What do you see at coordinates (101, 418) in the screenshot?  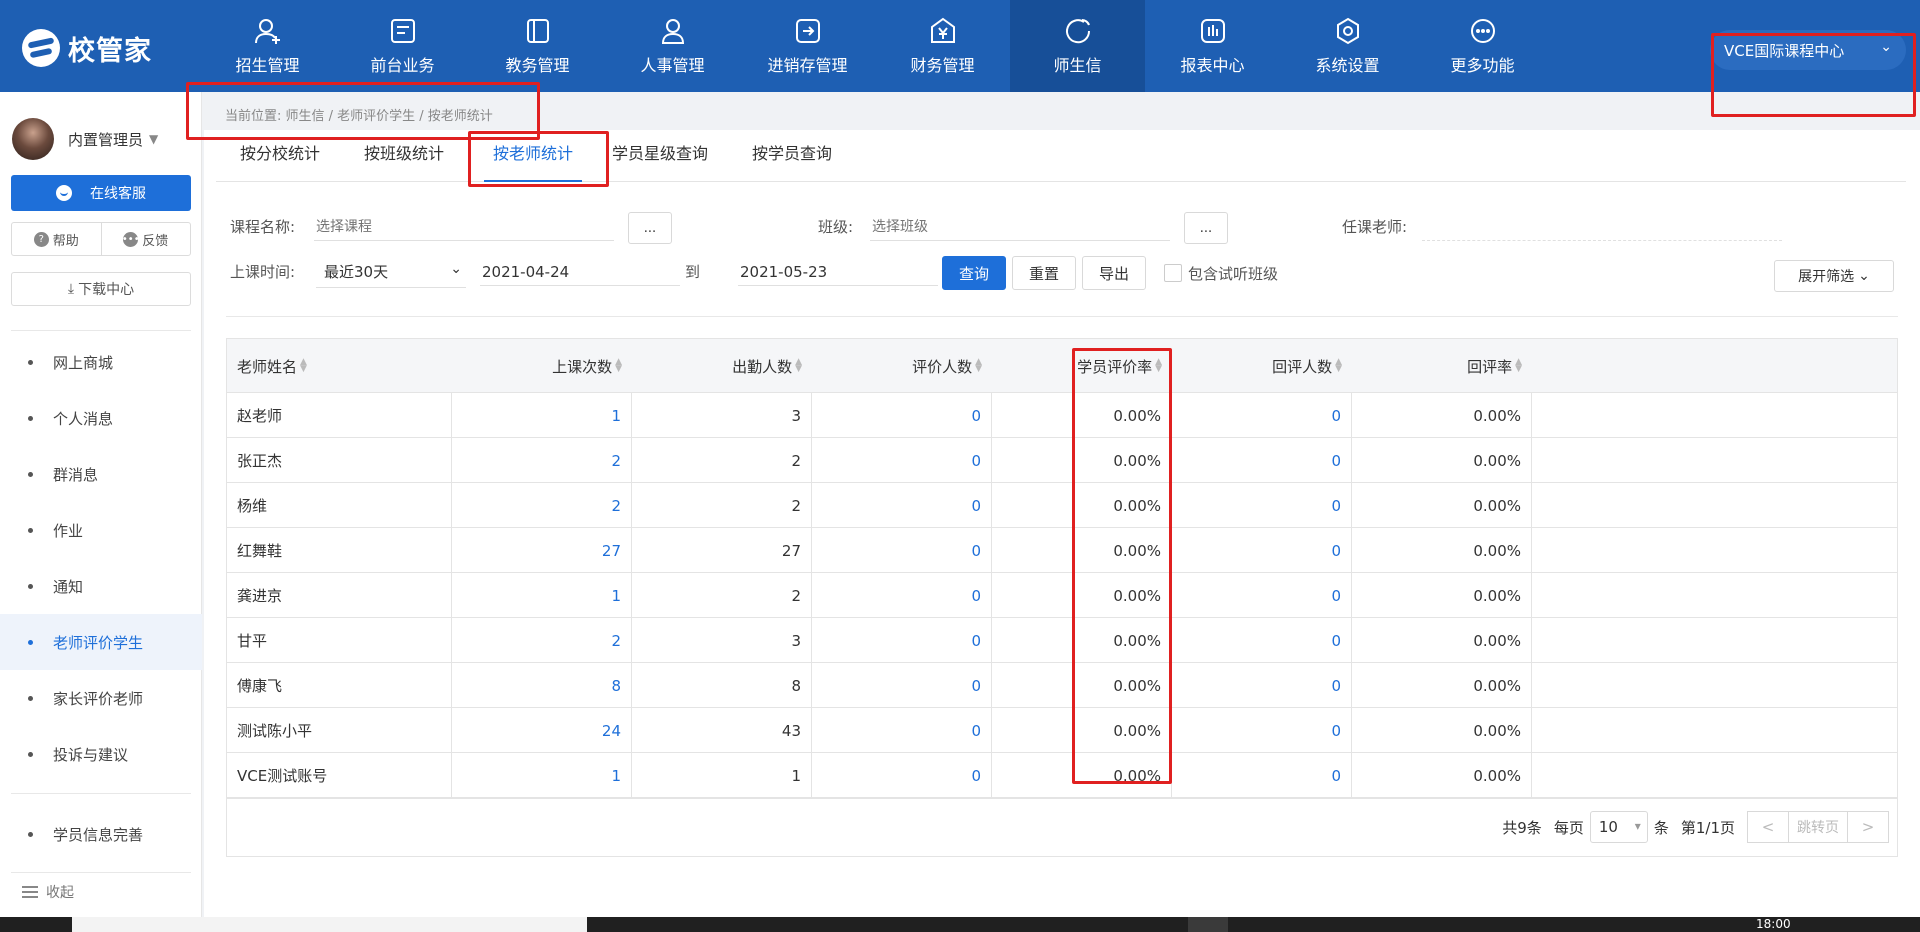 I see `sidebar-item-messages: 个人消息` at bounding box center [101, 418].